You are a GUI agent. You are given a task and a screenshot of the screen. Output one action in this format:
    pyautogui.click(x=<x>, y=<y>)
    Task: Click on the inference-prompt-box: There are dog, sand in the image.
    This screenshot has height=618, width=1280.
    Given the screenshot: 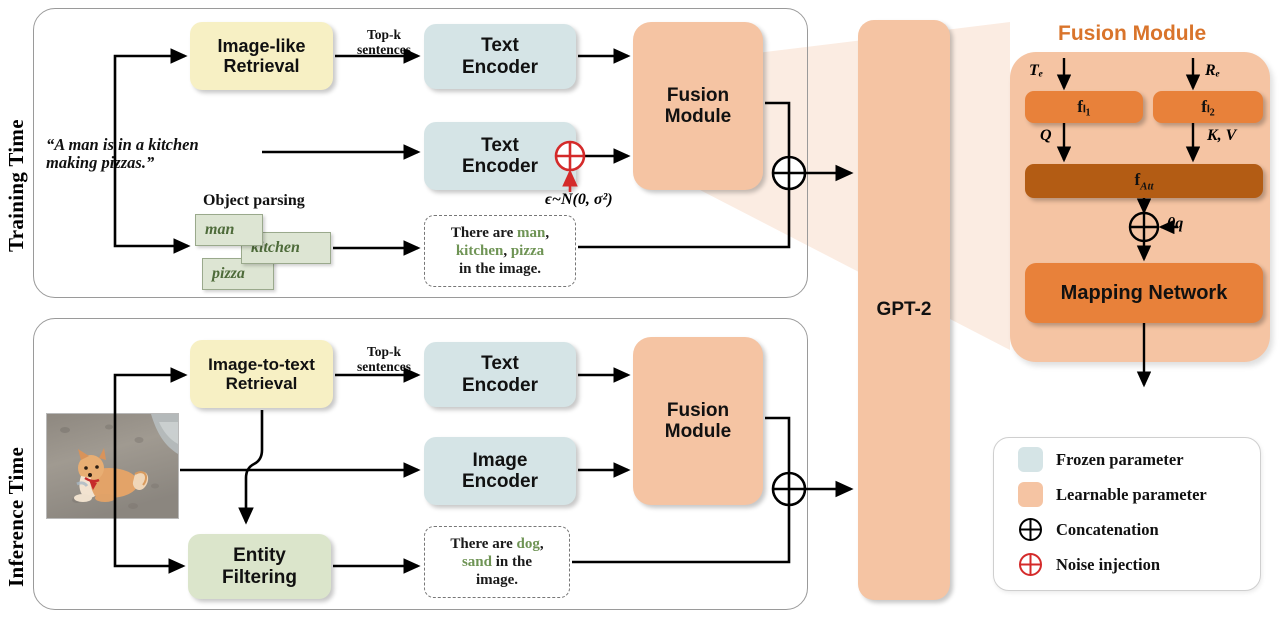 What is the action you would take?
    pyautogui.click(x=497, y=562)
    